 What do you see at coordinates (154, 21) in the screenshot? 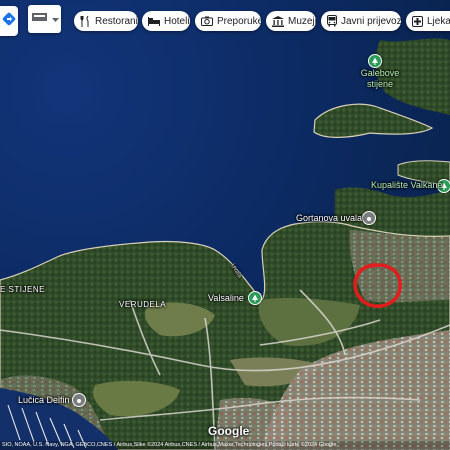
I see `bed-icon` at bounding box center [154, 21].